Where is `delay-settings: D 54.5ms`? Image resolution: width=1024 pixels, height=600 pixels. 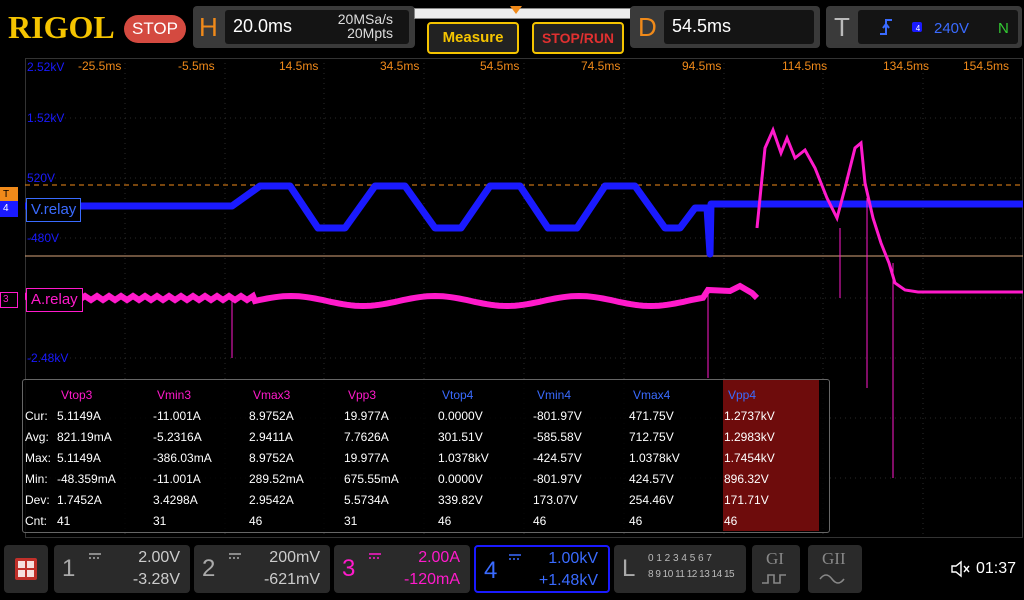 delay-settings: D 54.5ms is located at coordinates (725, 27).